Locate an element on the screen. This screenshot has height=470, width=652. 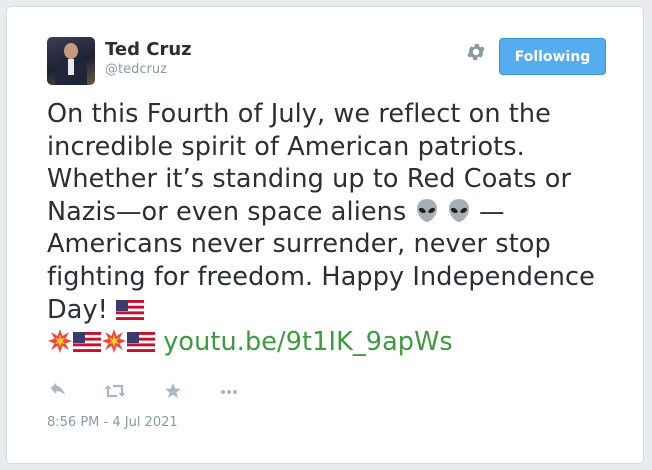
user-handle: @tedcruz is located at coordinates (136, 69).